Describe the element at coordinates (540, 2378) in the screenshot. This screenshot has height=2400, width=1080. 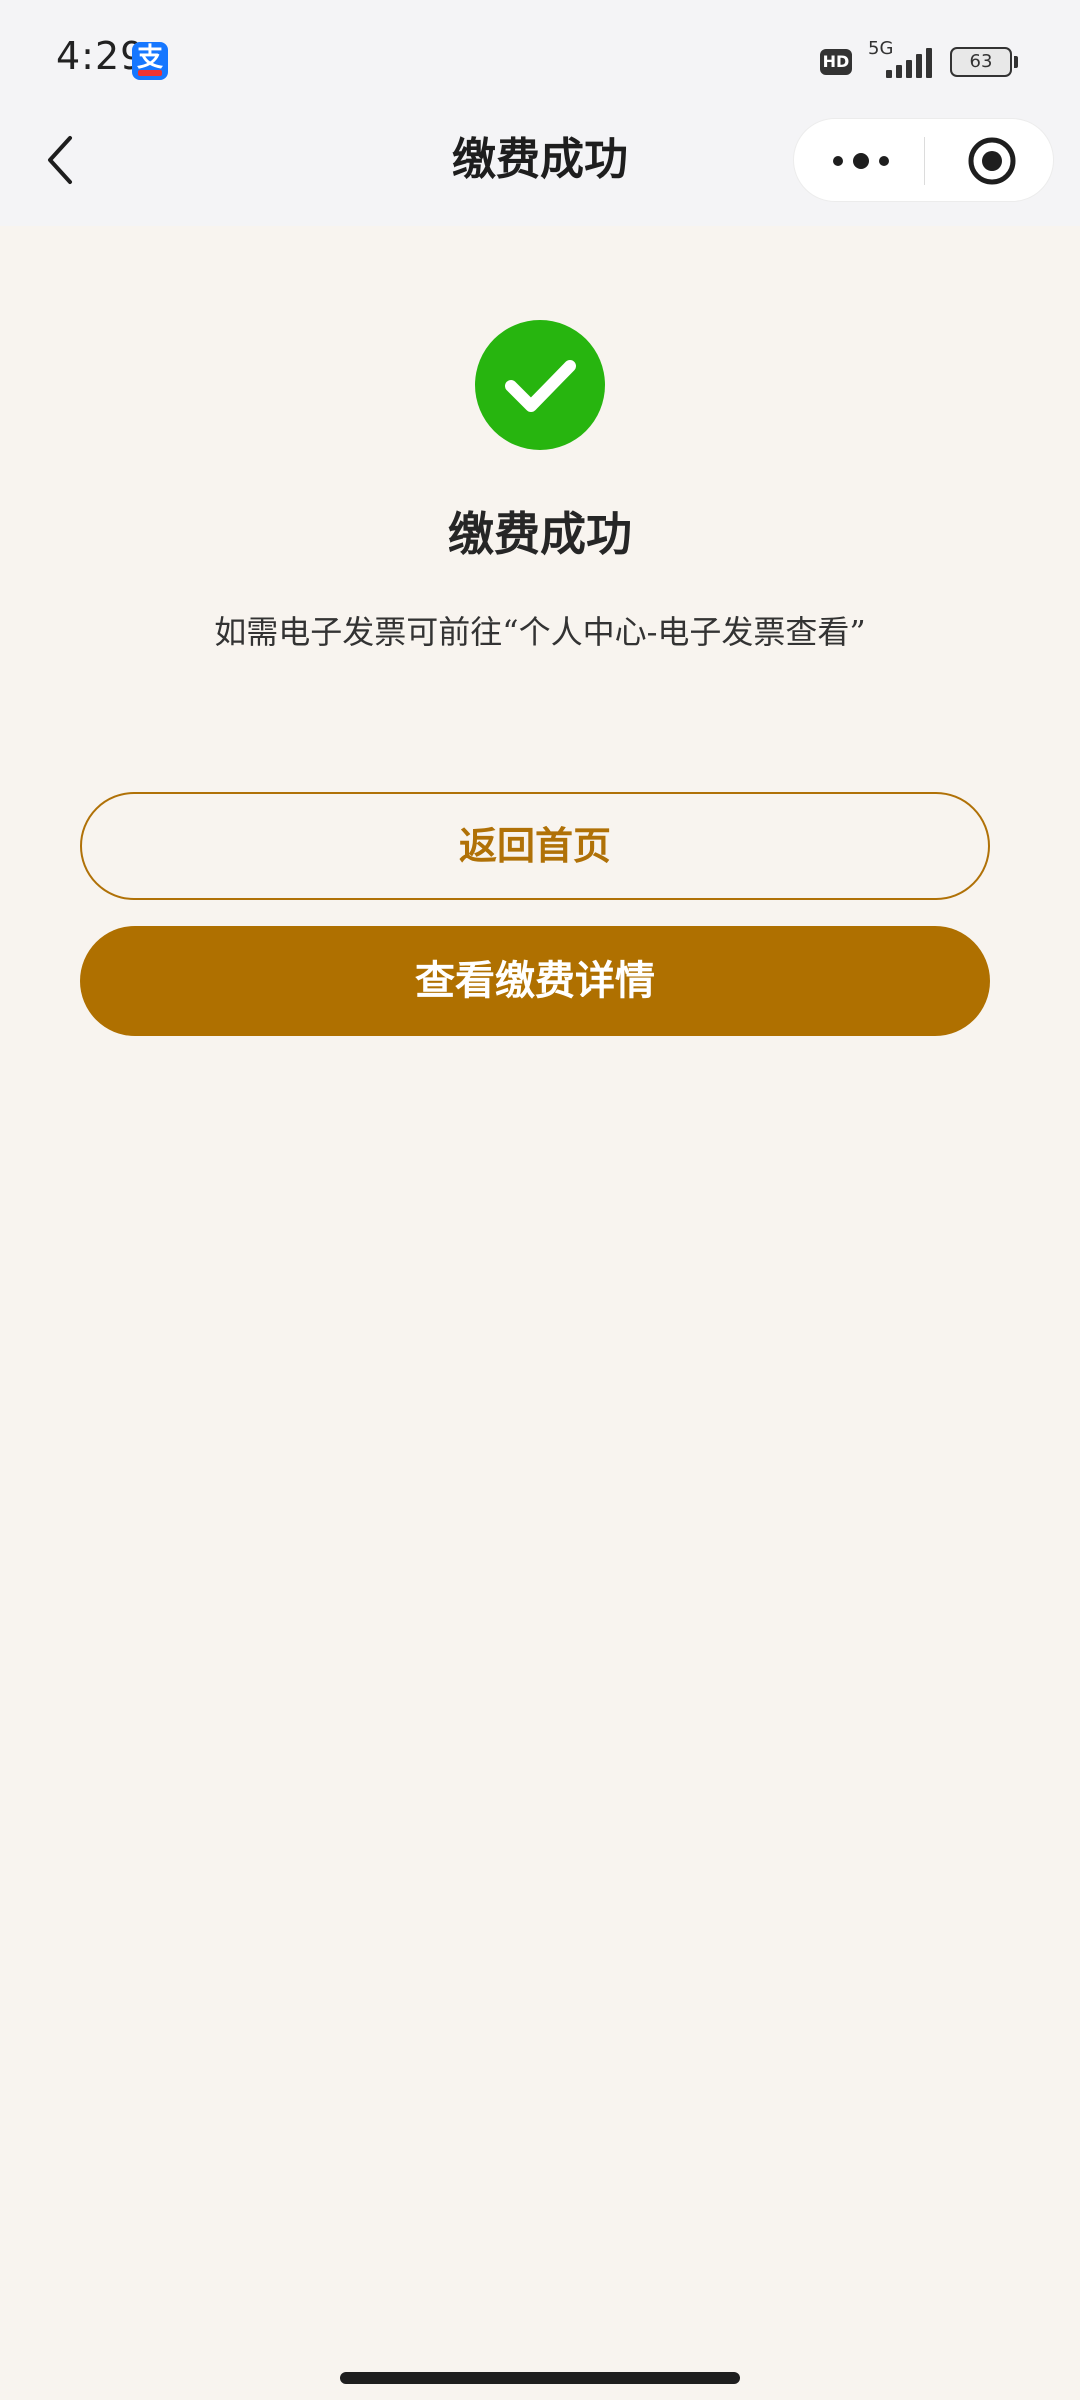
I see `home-indicator` at that location.